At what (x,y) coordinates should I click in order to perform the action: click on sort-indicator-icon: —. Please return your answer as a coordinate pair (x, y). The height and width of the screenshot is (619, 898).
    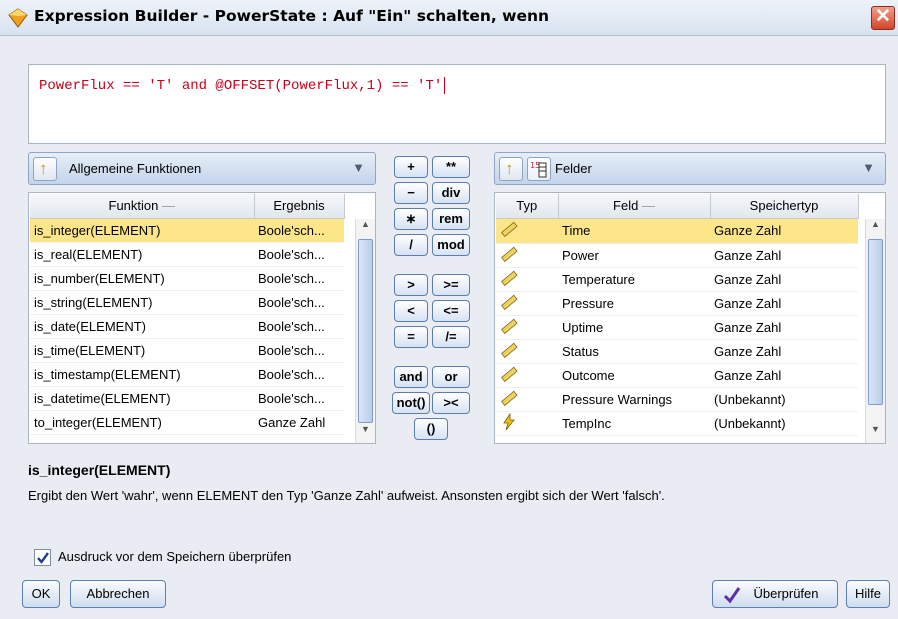
    Looking at the image, I should click on (648, 206).